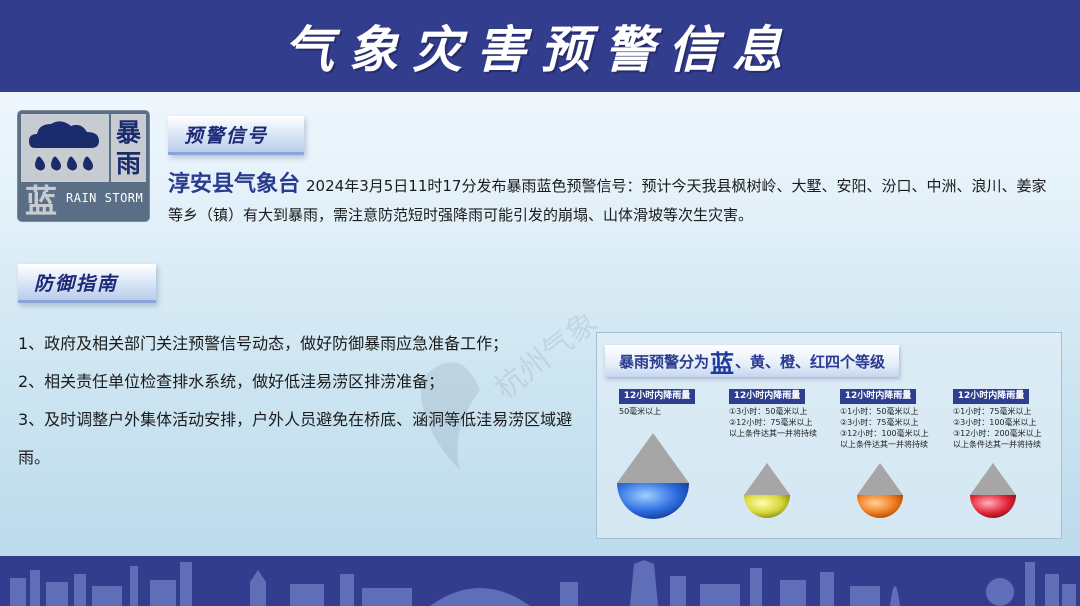  Describe the element at coordinates (128, 148) in the screenshot. I see `signal-type-text: 暴 雨` at that location.